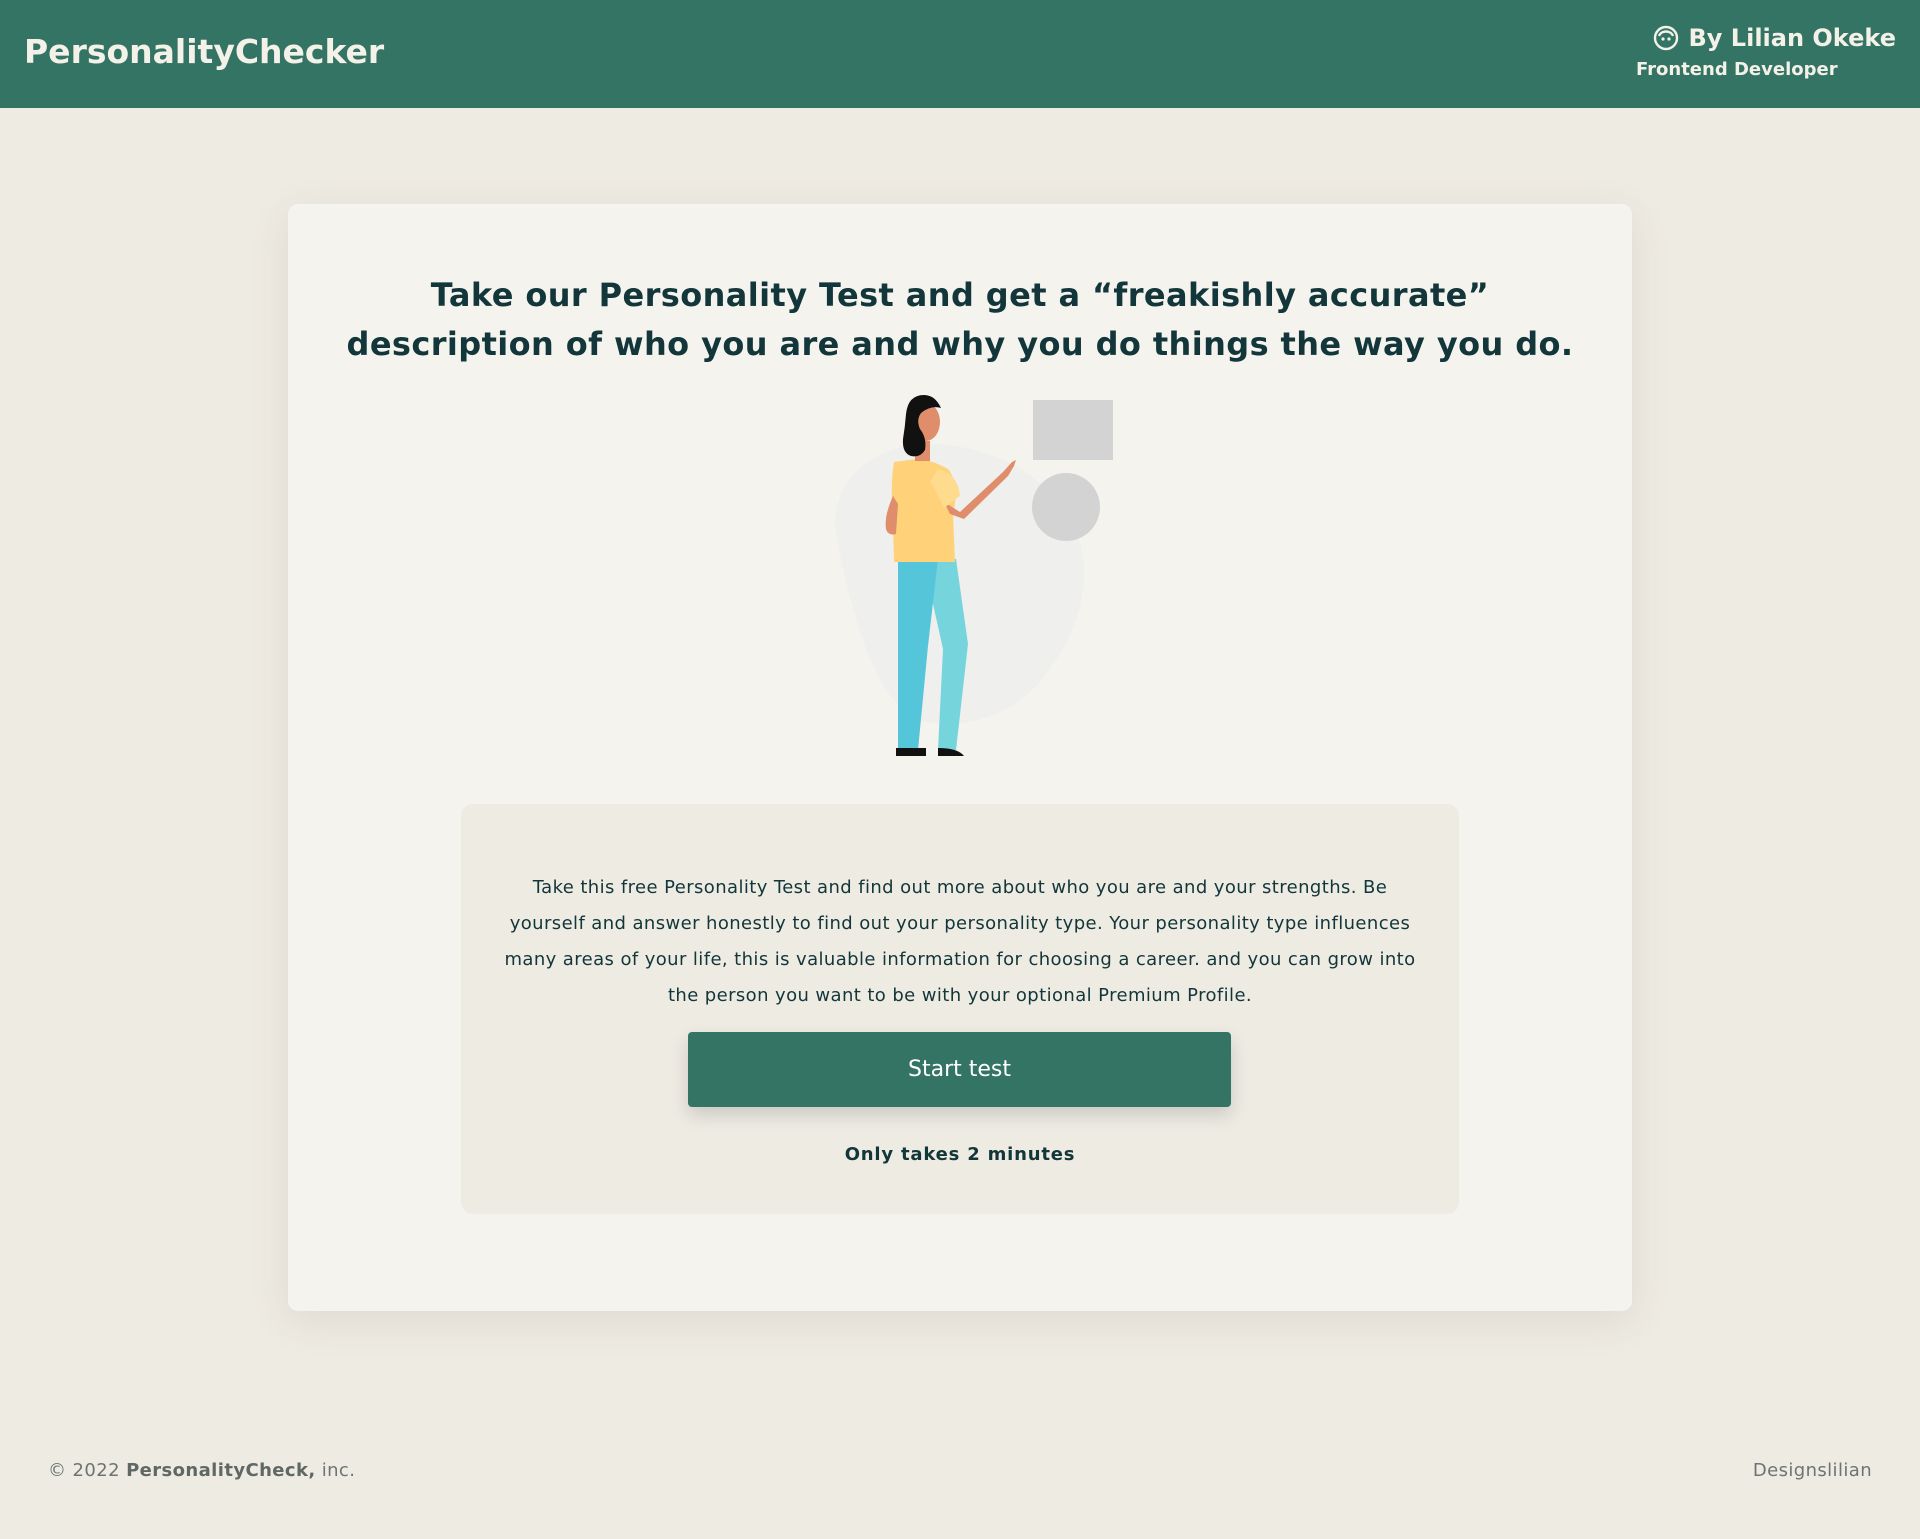 The width and height of the screenshot is (1920, 1539). What do you see at coordinates (221, 1470) in the screenshot?
I see `company-name: PersonalityCheck,` at bounding box center [221, 1470].